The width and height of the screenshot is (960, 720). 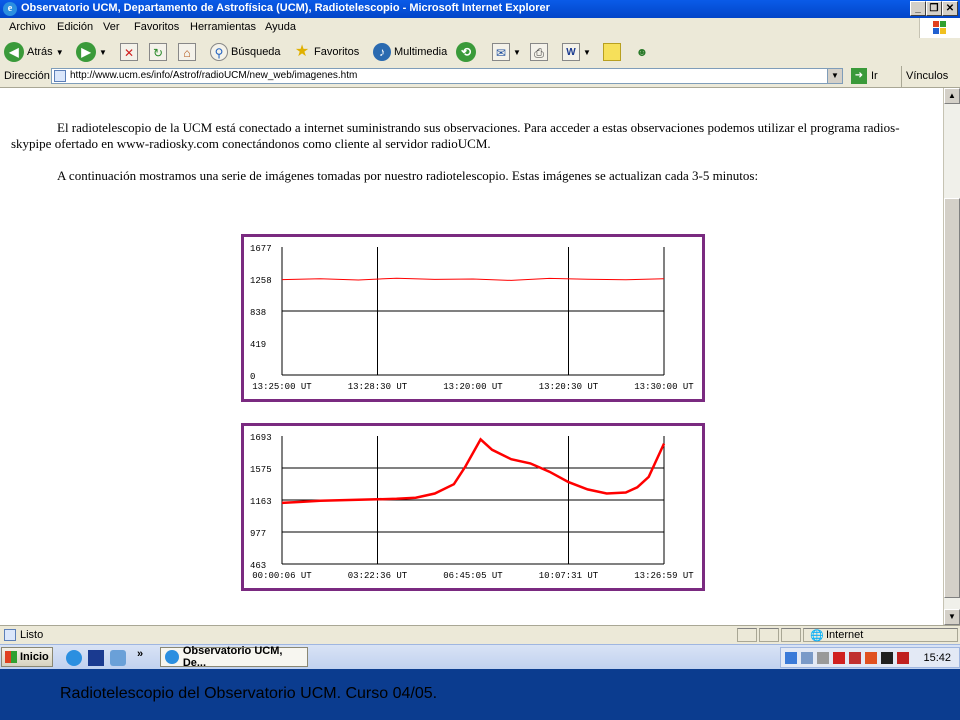 I want to click on y-tick-label: 838, so click(x=258, y=313).